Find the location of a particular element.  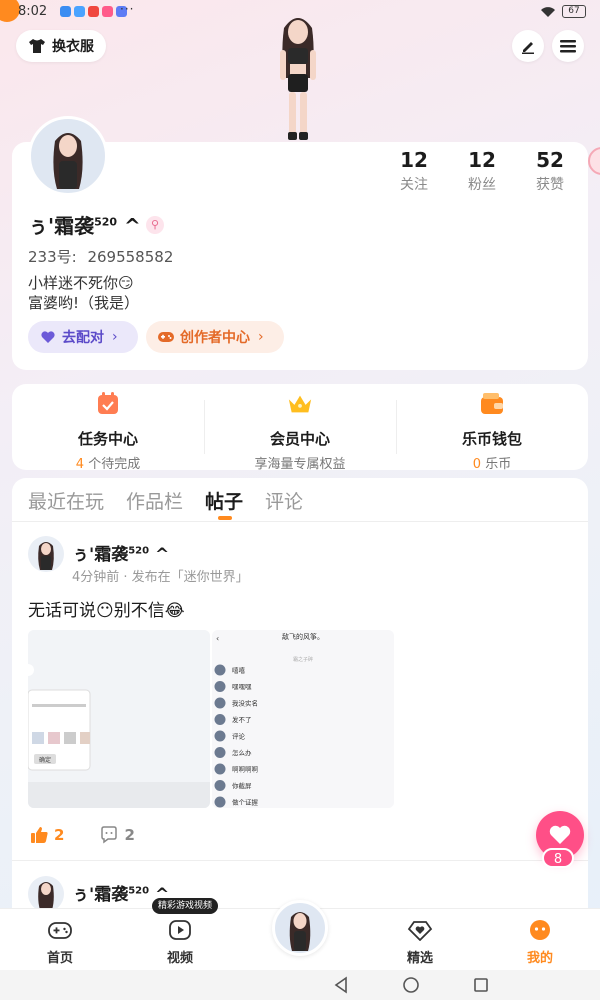

back-icon is located at coordinates (341, 985).